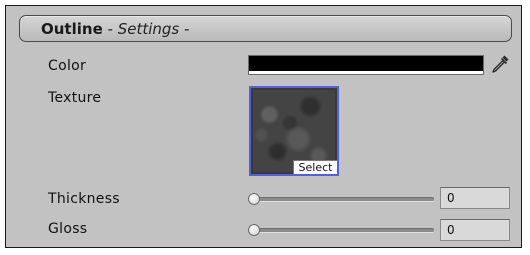 The height and width of the screenshot is (255, 530). Describe the element at coordinates (475, 230) in the screenshot. I see `gloss-value-field: 0` at that location.